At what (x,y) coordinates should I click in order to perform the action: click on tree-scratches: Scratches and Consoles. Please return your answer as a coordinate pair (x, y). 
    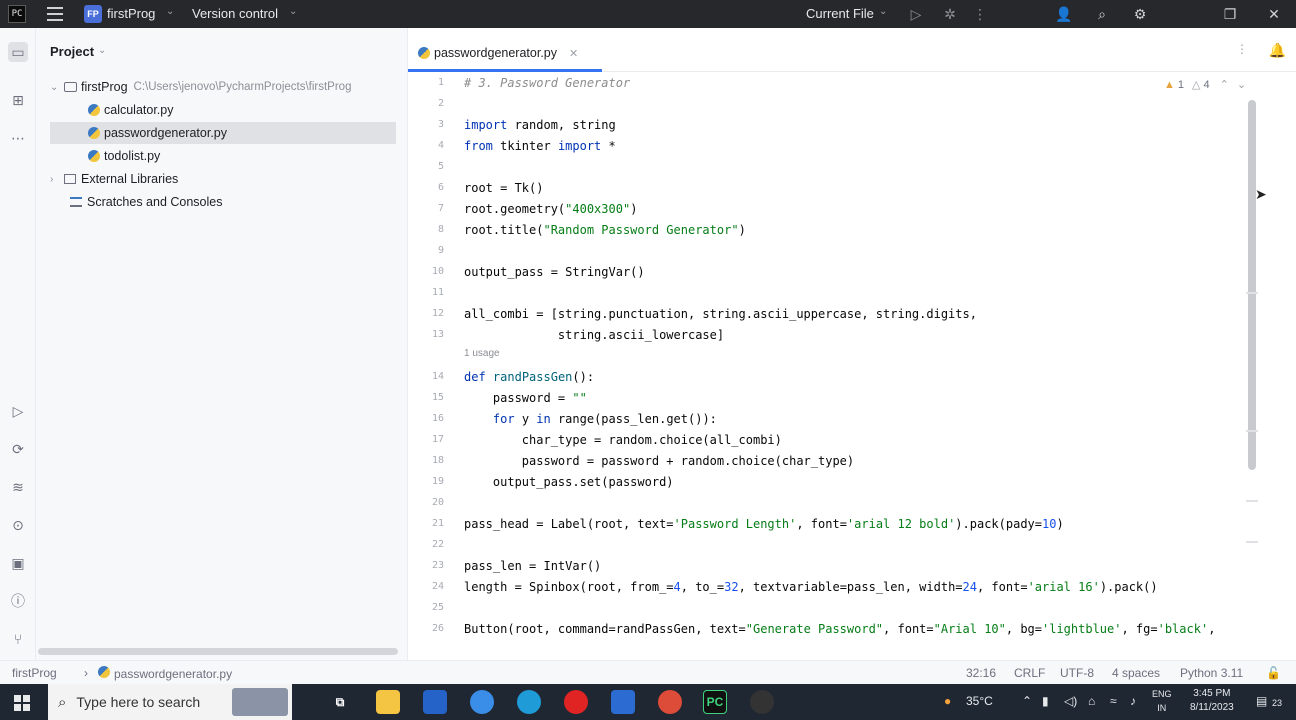
    Looking at the image, I should click on (223, 202).